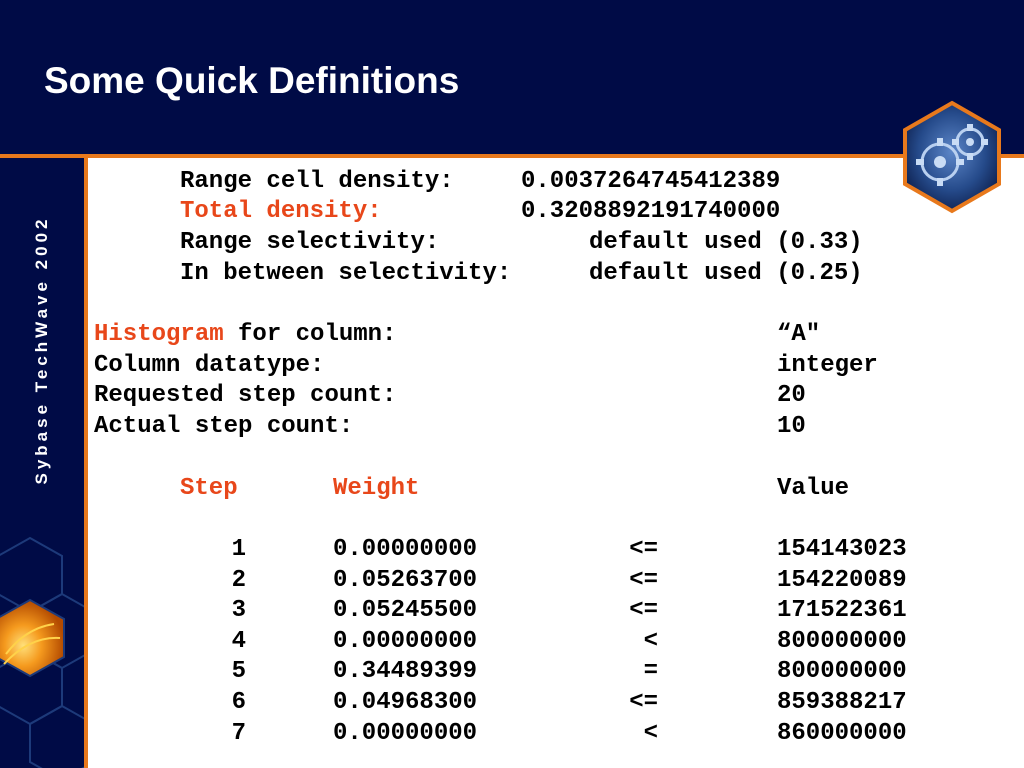 The height and width of the screenshot is (768, 1024). What do you see at coordinates (651, 211) in the screenshot?
I see `total-density-value: 0.3208892191740000` at bounding box center [651, 211].